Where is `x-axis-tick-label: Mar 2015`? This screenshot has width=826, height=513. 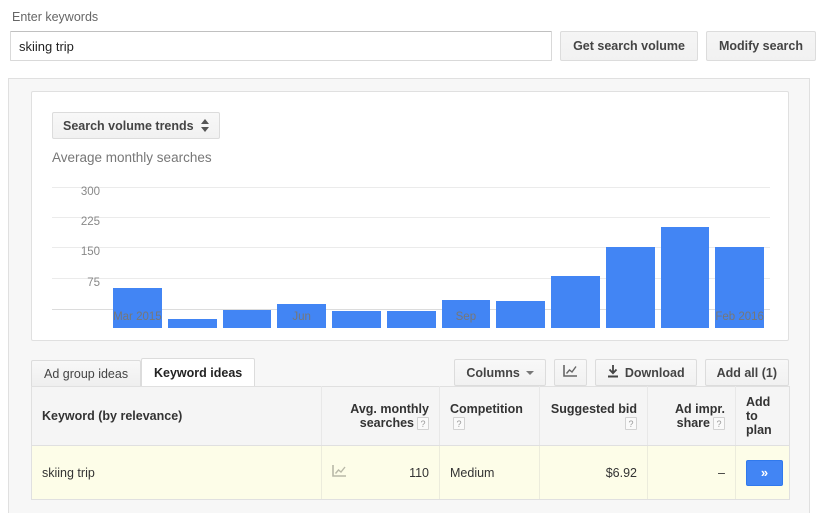
x-axis-tick-label: Mar 2015 is located at coordinates (137, 317).